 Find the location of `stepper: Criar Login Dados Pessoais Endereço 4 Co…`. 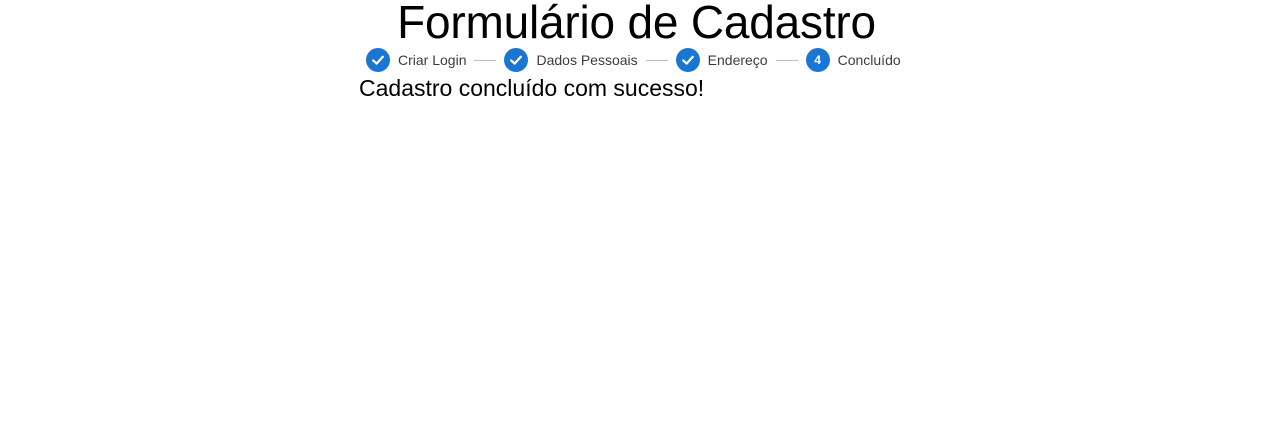

stepper: Criar Login Dados Pessoais Endereço 4 Co… is located at coordinates (633, 60).